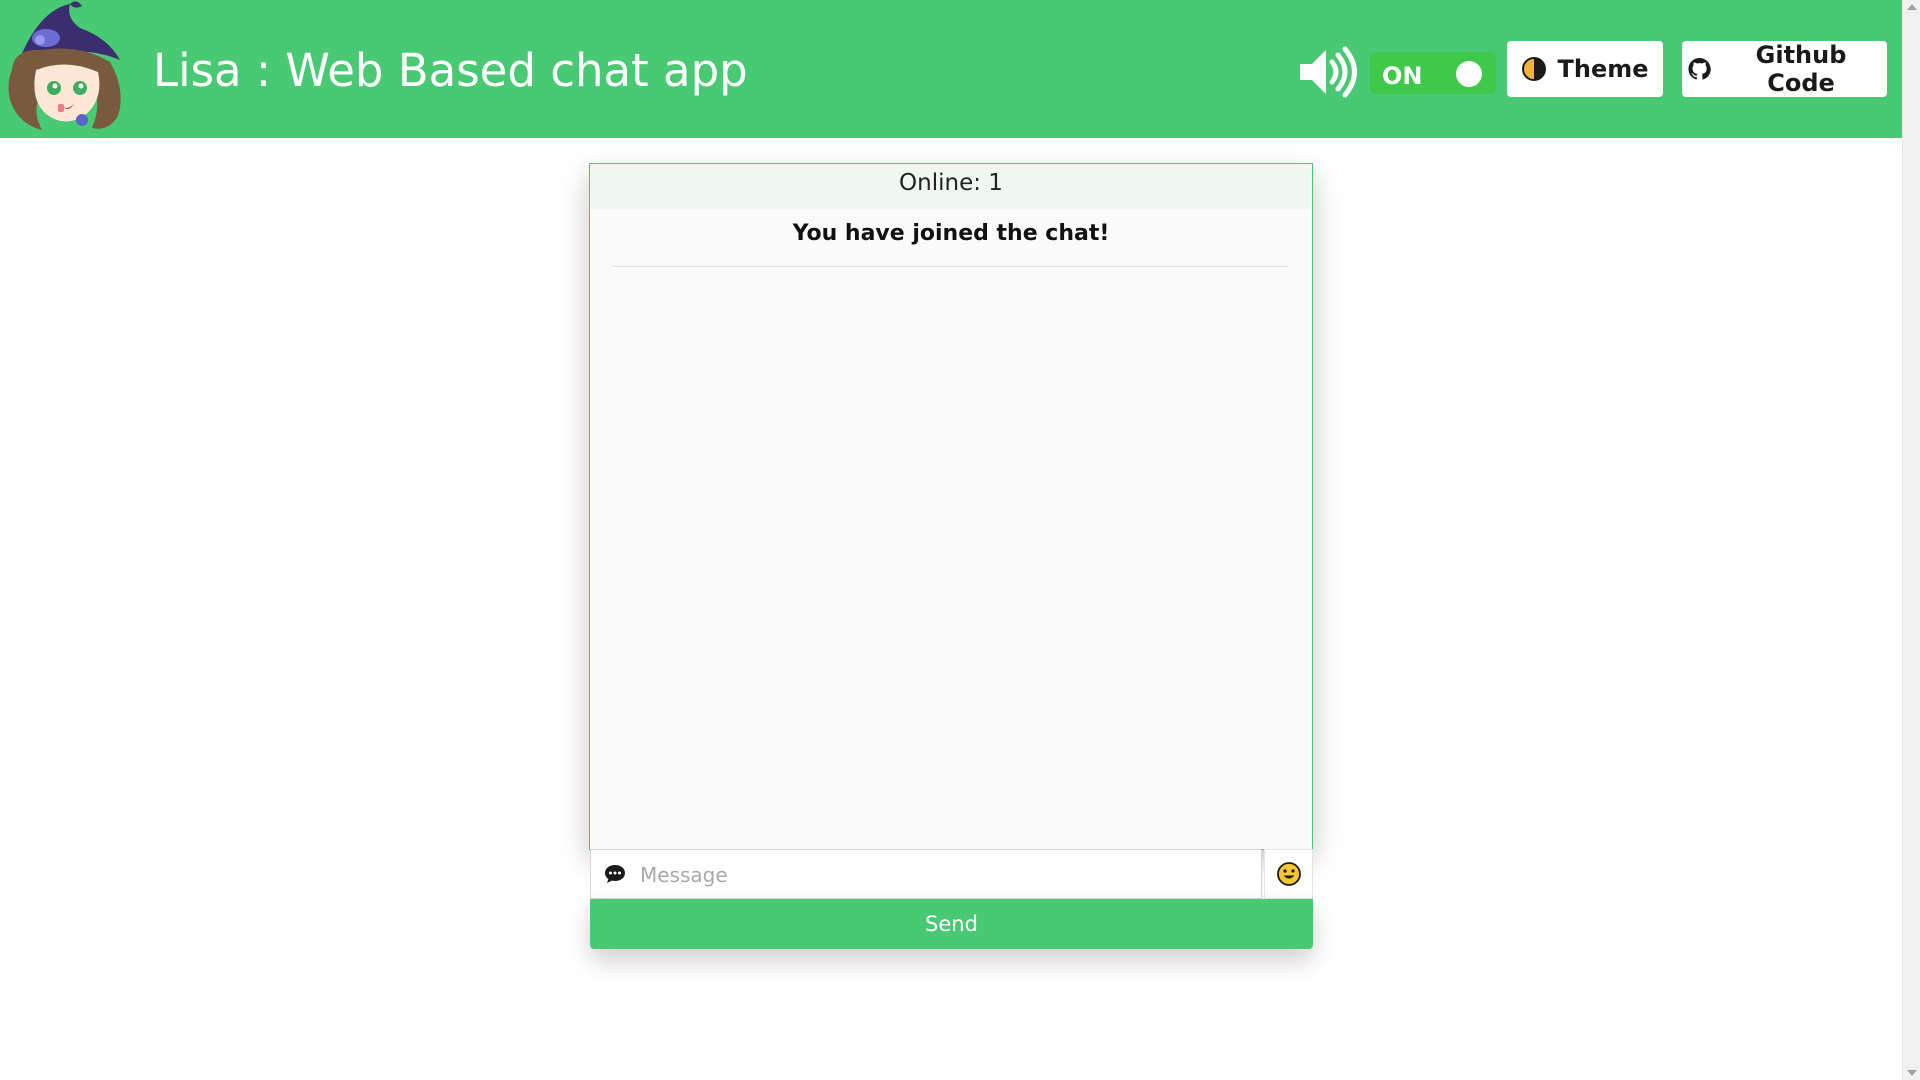 The width and height of the screenshot is (1920, 1080). I want to click on toggle-knob, so click(1469, 74).